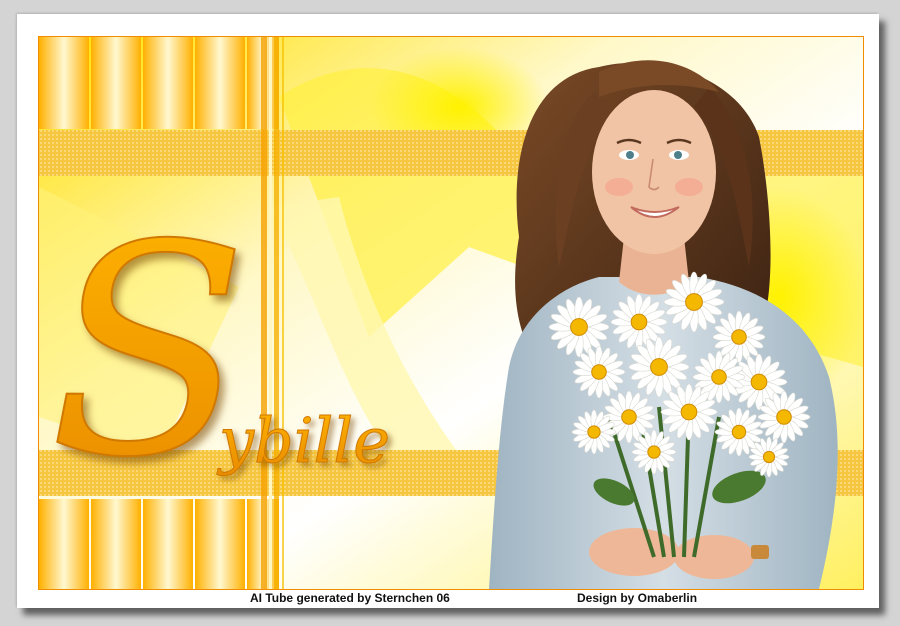 The image size is (900, 626). I want to click on credit-ai-tube: AI Tube generated by Sternchen 06, so click(350, 598).